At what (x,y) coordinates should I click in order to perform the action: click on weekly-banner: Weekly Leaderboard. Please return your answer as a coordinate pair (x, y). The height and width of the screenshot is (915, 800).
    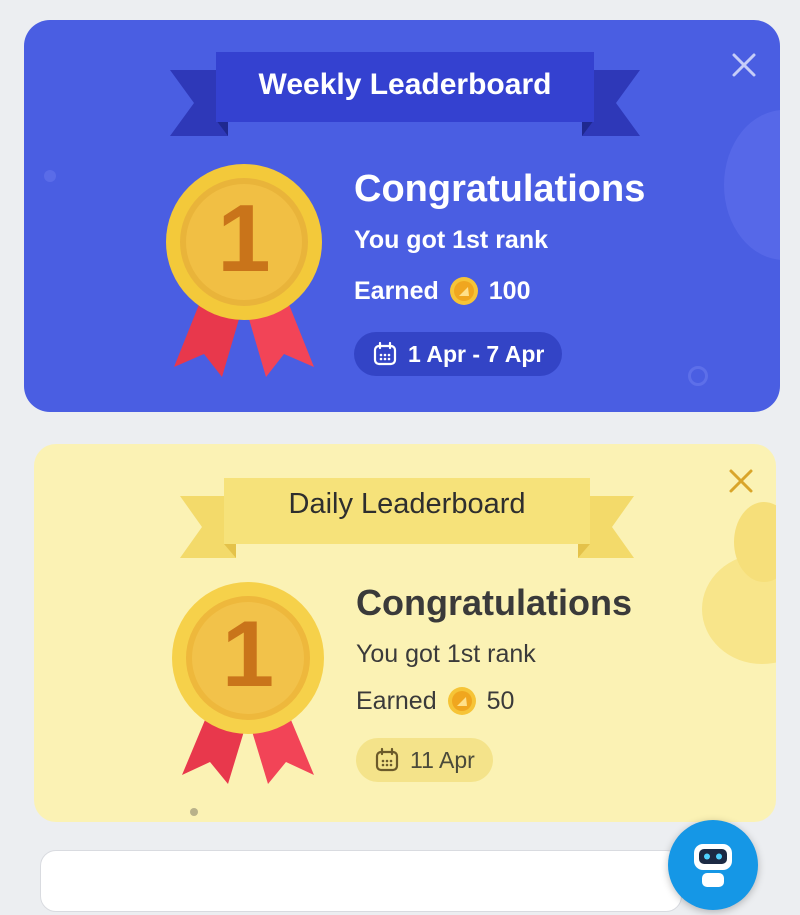
    Looking at the image, I should click on (405, 94).